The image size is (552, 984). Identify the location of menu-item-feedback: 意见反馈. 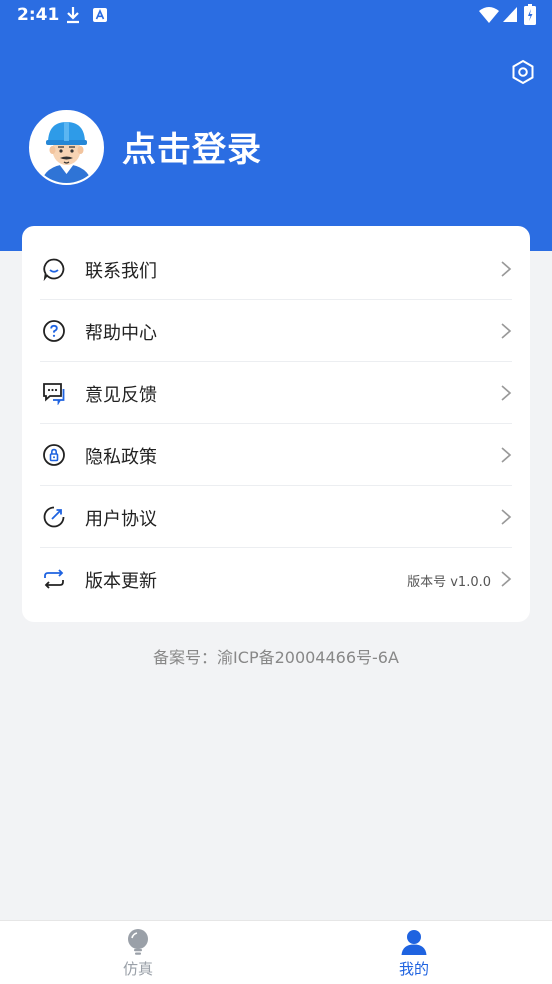
(276, 393).